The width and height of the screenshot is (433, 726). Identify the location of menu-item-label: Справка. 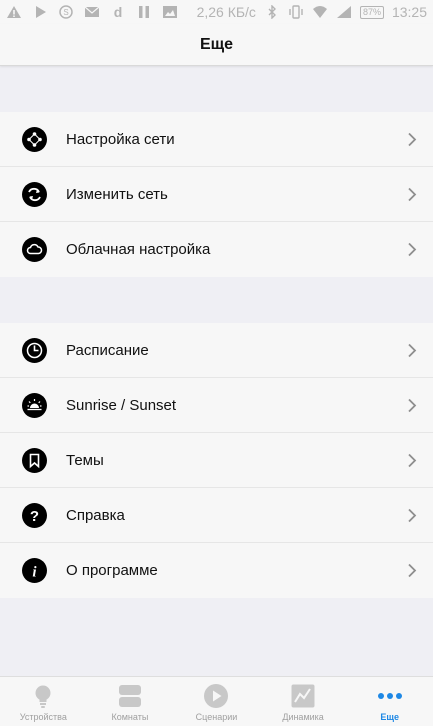
(95, 515).